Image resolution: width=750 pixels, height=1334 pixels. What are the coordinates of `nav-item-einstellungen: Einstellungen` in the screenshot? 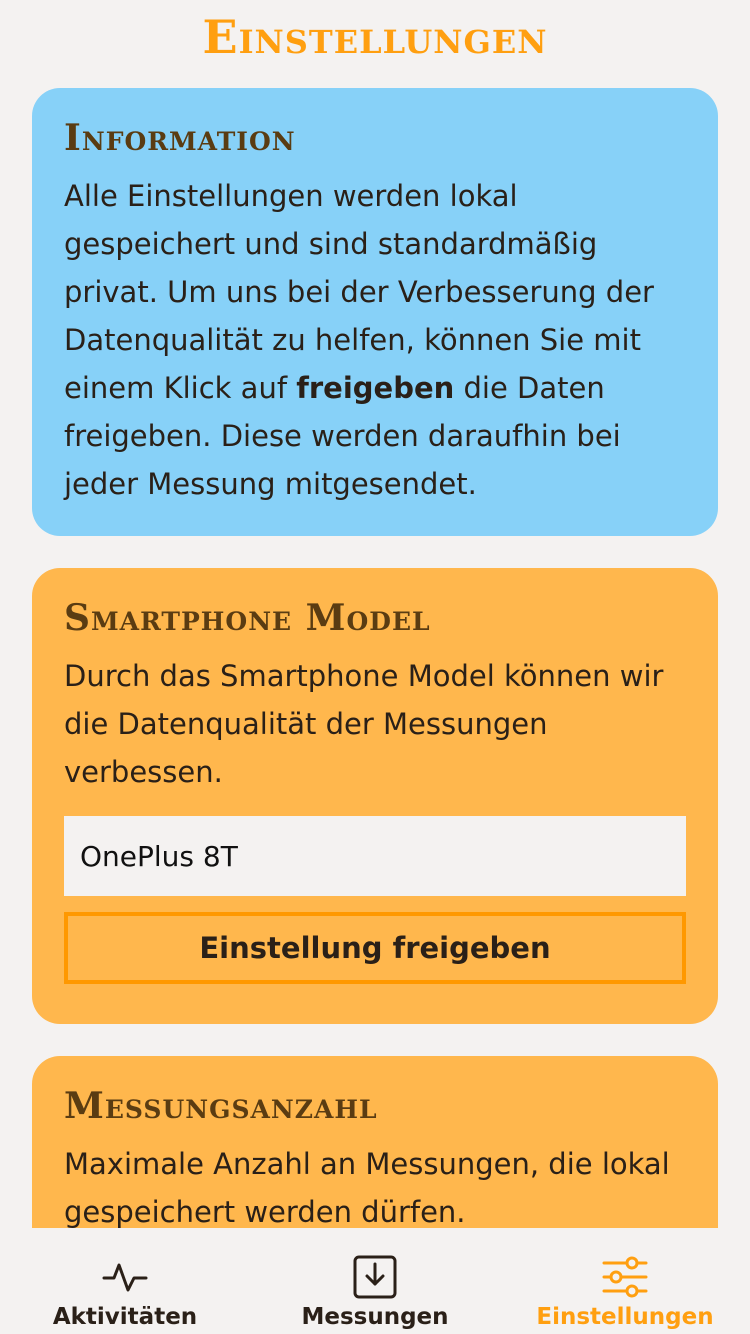 It's located at (625, 1281).